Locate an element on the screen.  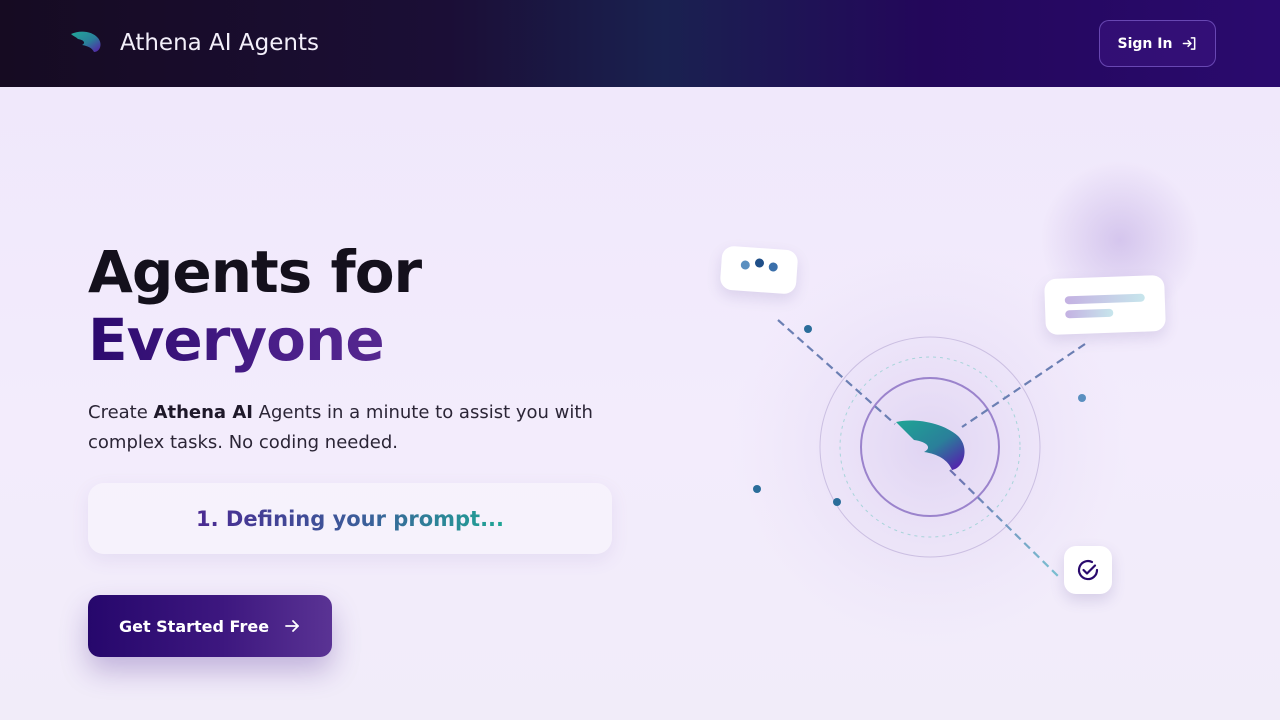
hero-title: Agents for Everyone is located at coordinates (255, 306).